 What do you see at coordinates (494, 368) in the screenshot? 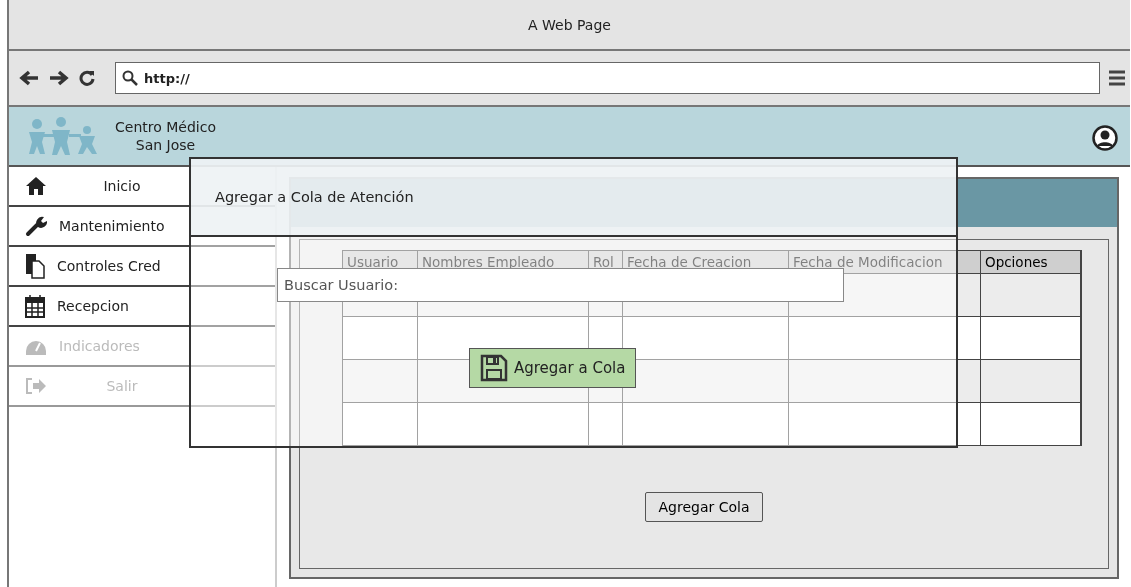
I see `save-icon` at bounding box center [494, 368].